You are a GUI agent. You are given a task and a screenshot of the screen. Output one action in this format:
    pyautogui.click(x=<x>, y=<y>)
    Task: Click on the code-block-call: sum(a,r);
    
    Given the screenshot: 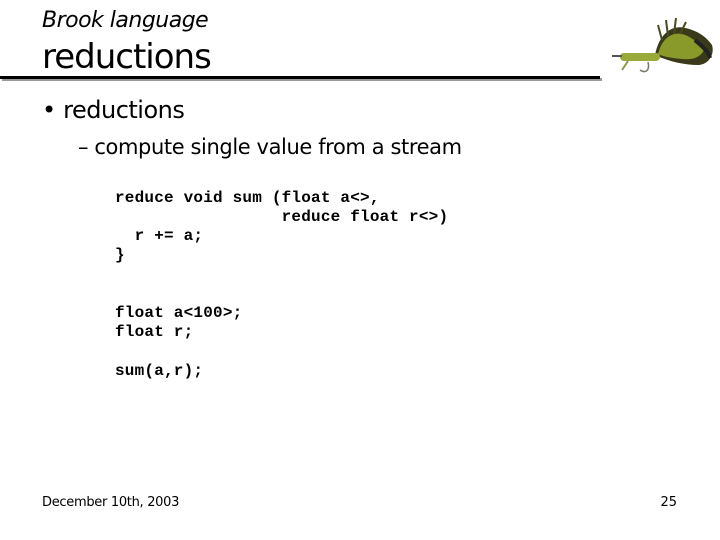 What is the action you would take?
    pyautogui.click(x=159, y=371)
    